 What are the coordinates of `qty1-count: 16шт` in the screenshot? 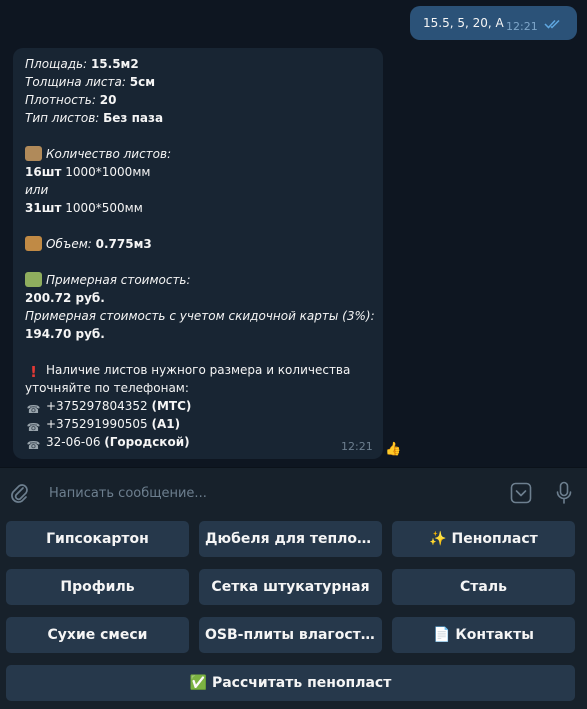 It's located at (43, 172).